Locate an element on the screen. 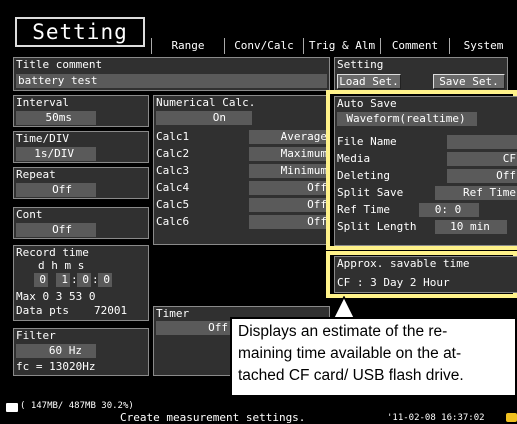 This screenshot has height=424, width=517. media-label: Media is located at coordinates (354, 158).